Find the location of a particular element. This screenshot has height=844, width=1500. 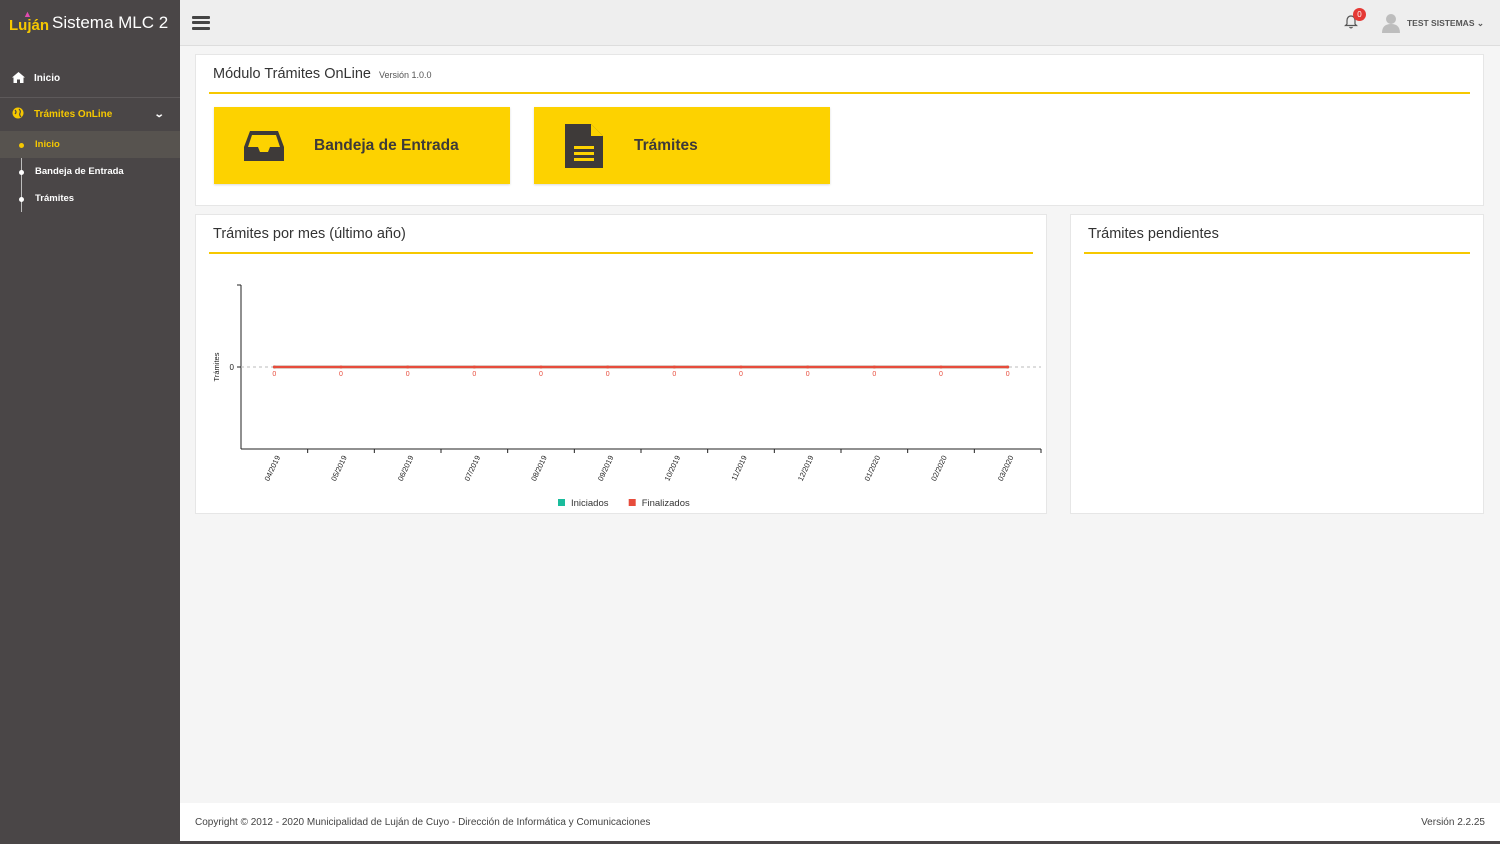

tile-bandeja-de-entrada: Bandeja de Entrada is located at coordinates (362, 145).